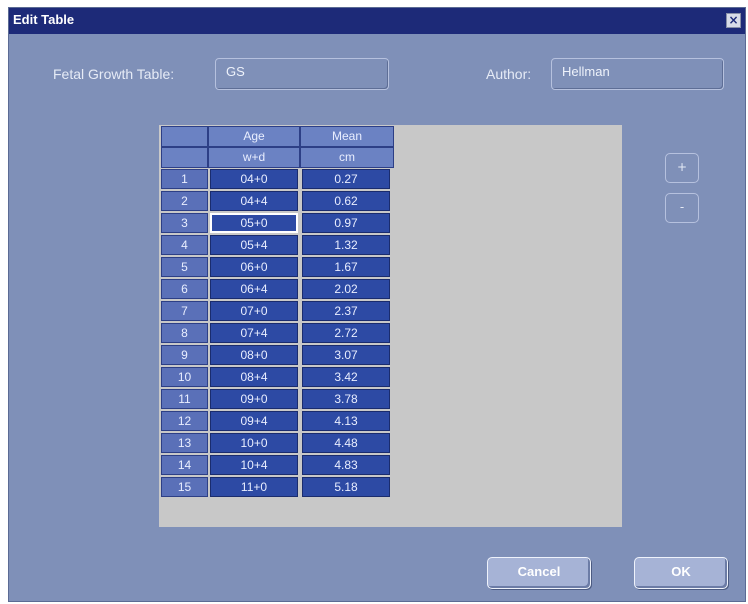  I want to click on table-row: 14 10+4 4.83, so click(277, 465).